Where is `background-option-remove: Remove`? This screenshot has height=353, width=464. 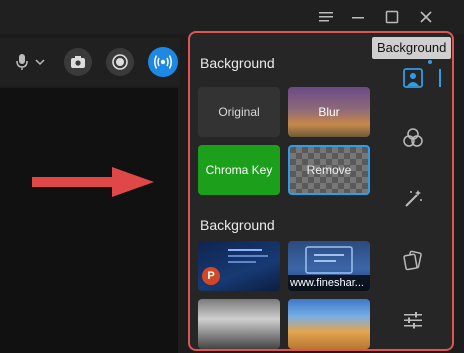 background-option-remove: Remove is located at coordinates (329, 170).